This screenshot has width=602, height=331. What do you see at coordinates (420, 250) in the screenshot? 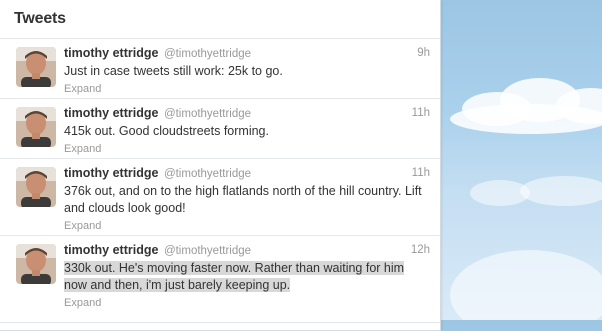
I see `tweet-timestamp: 12h` at bounding box center [420, 250].